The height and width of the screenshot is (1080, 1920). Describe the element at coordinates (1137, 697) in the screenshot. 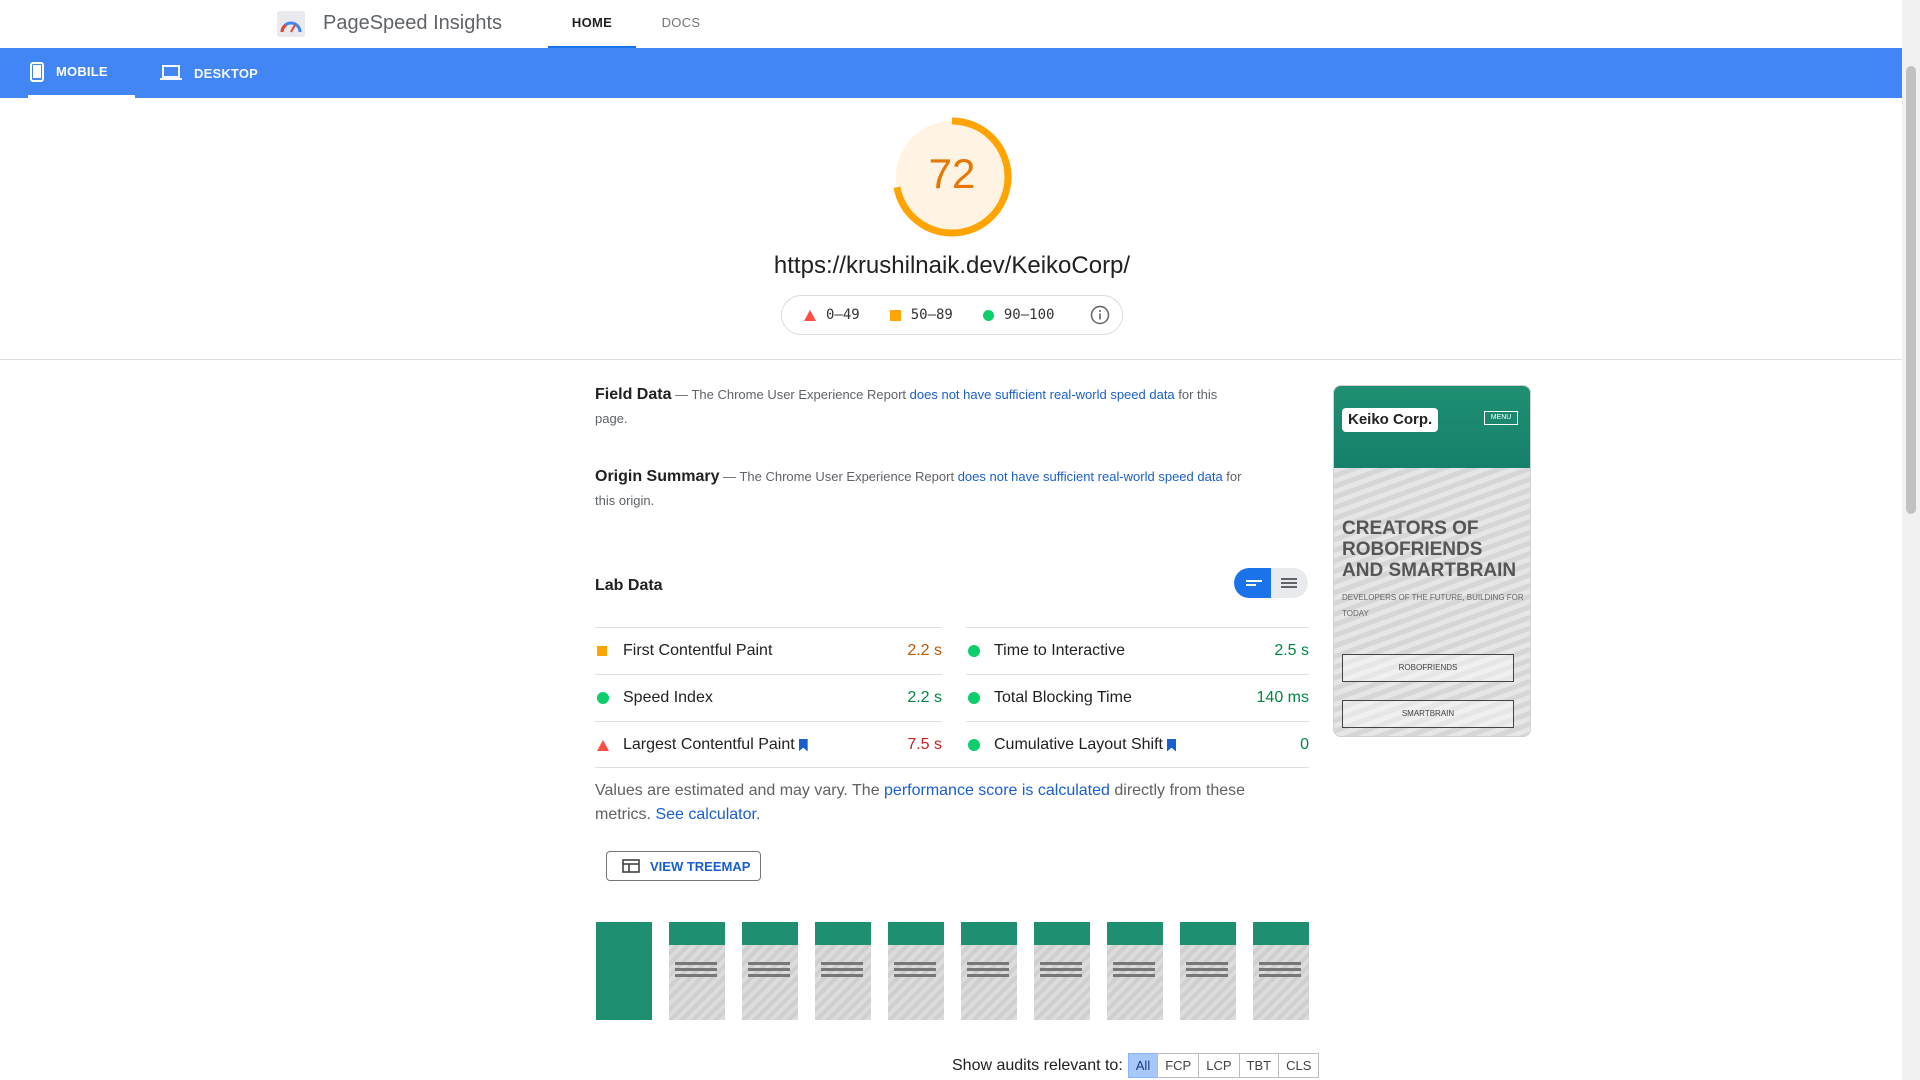

I see `metric-tbt: Total Blocking Time 140 ms` at that location.